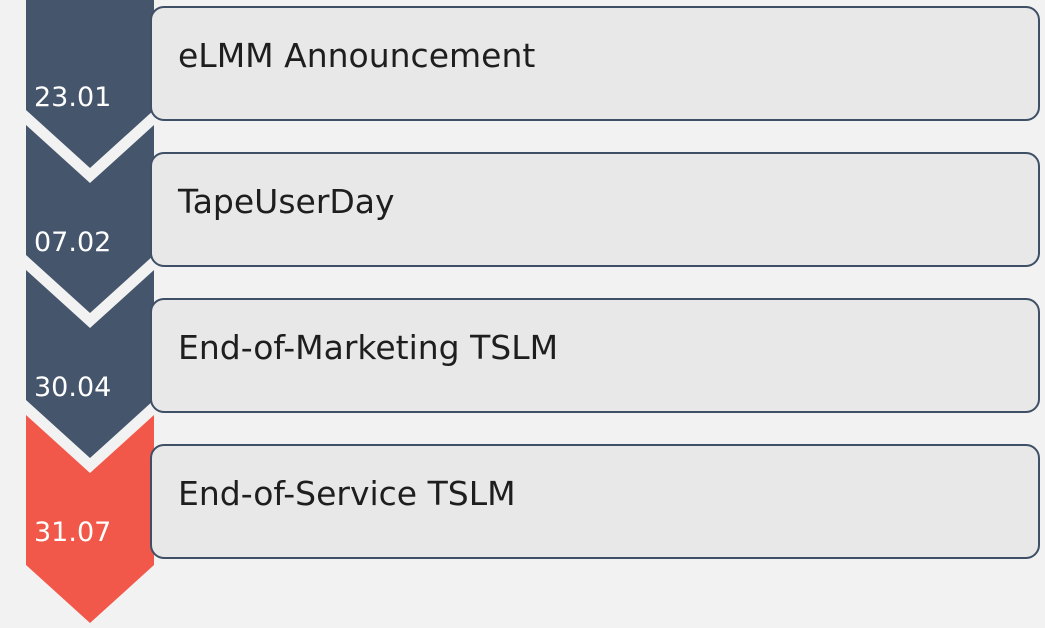  I want to click on milestone-label: End-of-Service TSLM, so click(347, 493).